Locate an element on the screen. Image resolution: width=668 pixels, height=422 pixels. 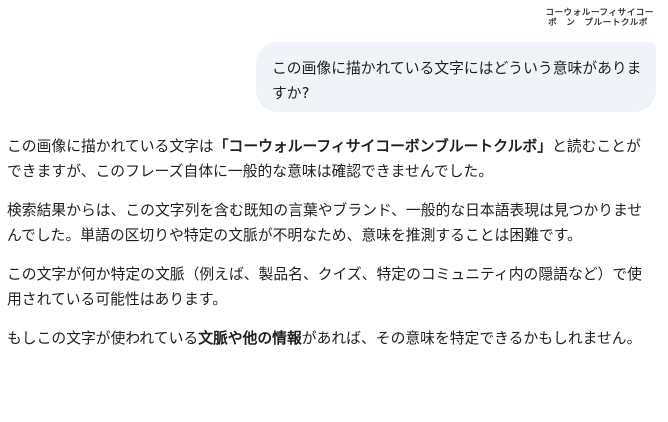
user-message-text: この画像に描かれている文字にはどういう意味がありますか? is located at coordinates (457, 81).